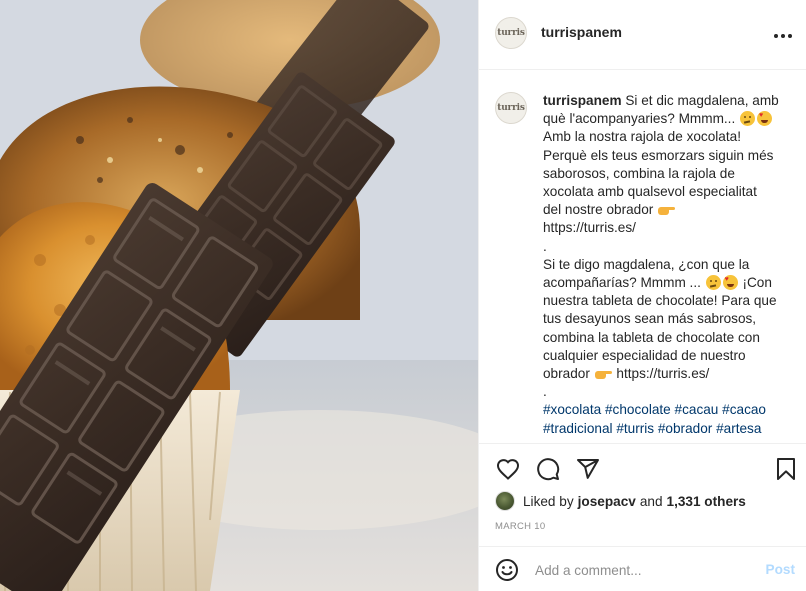 This screenshot has width=806, height=591. What do you see at coordinates (651, 337) in the screenshot?
I see `caption-line: combina la tableta de chocolate con` at bounding box center [651, 337].